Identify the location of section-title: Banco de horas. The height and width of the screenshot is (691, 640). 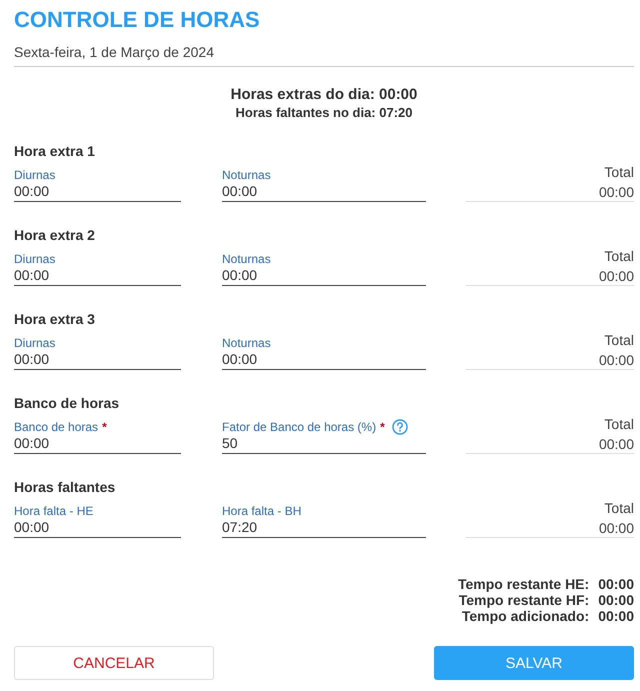
(67, 403).